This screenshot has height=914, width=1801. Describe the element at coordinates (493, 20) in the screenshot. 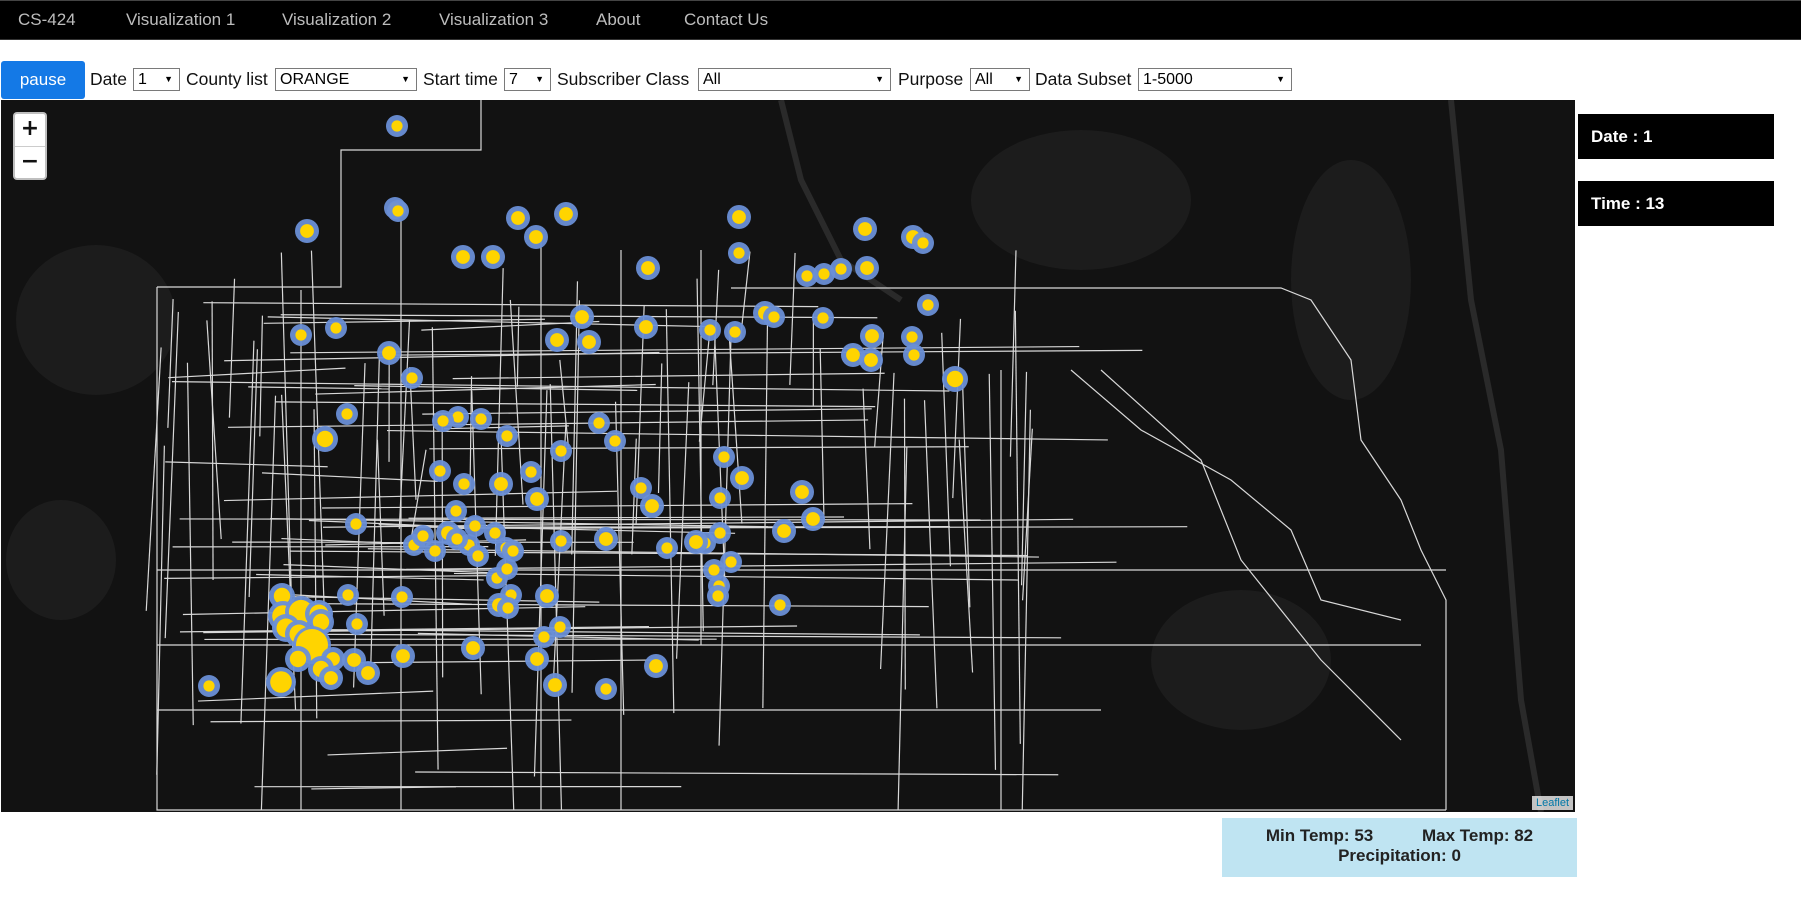

I see `nav-item-visualization-3: Visualization 3` at that location.